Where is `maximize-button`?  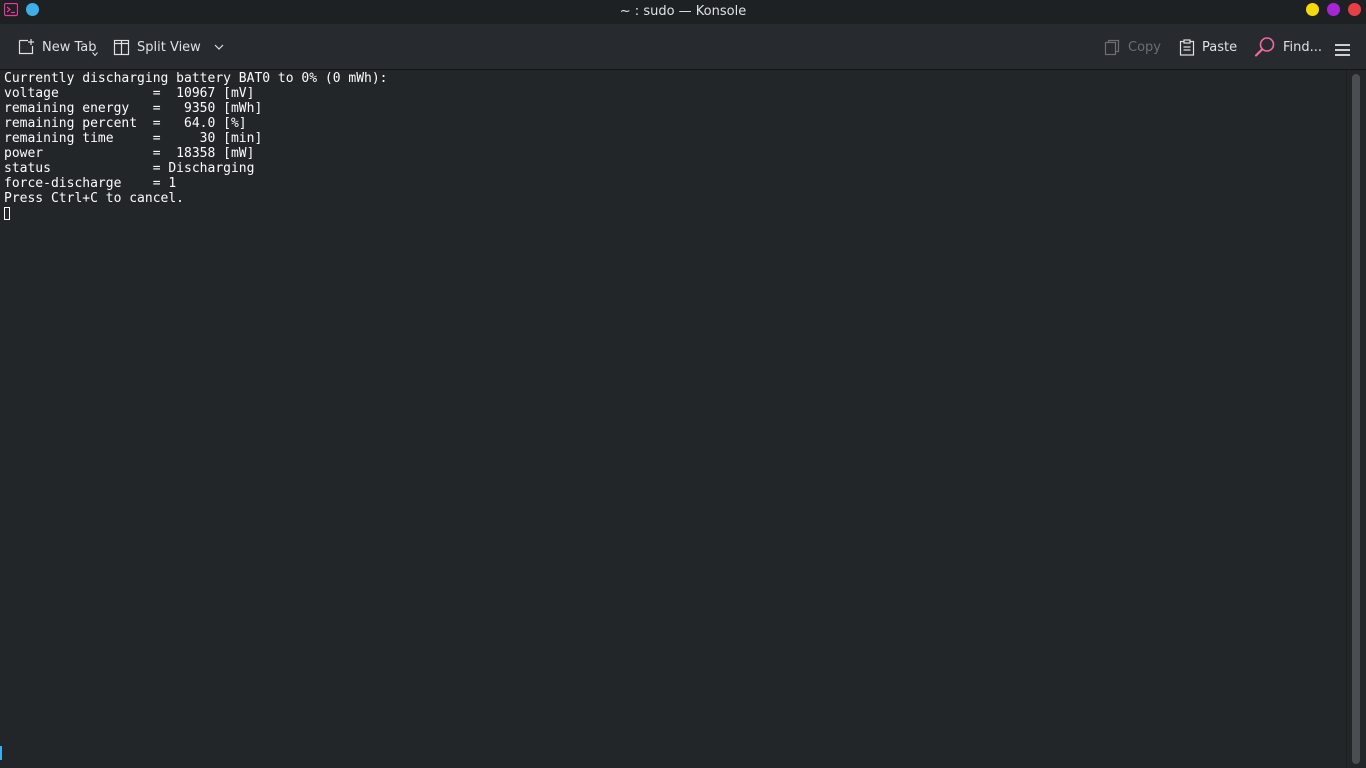
maximize-button is located at coordinates (1333, 9).